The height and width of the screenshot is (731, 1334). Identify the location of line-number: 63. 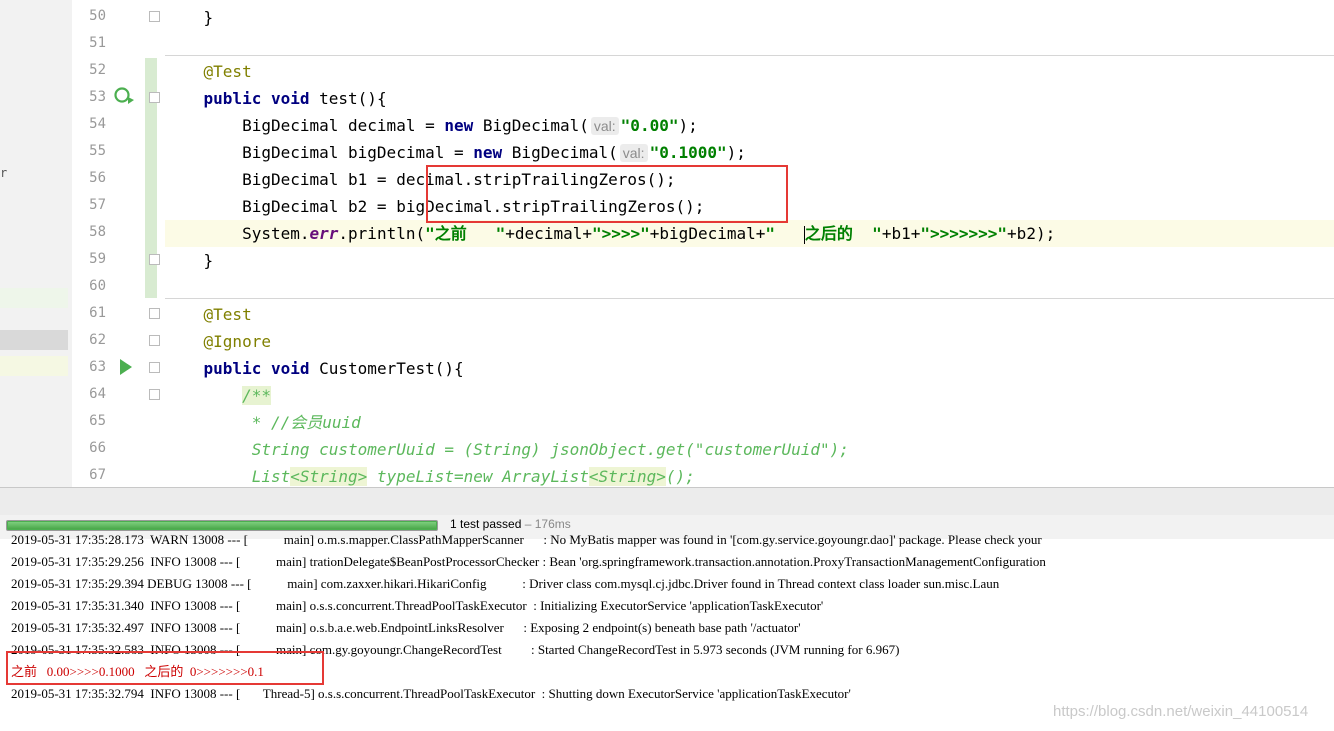
(97, 367).